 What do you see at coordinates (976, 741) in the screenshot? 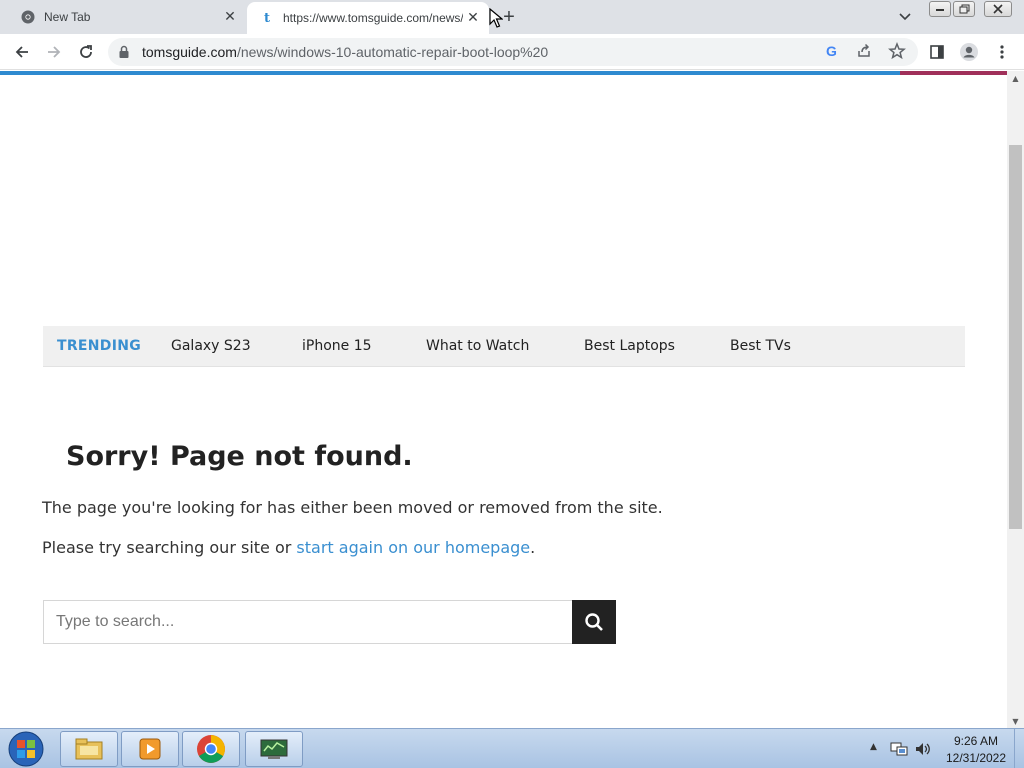
I see `clock-time: 9:26 AM` at bounding box center [976, 741].